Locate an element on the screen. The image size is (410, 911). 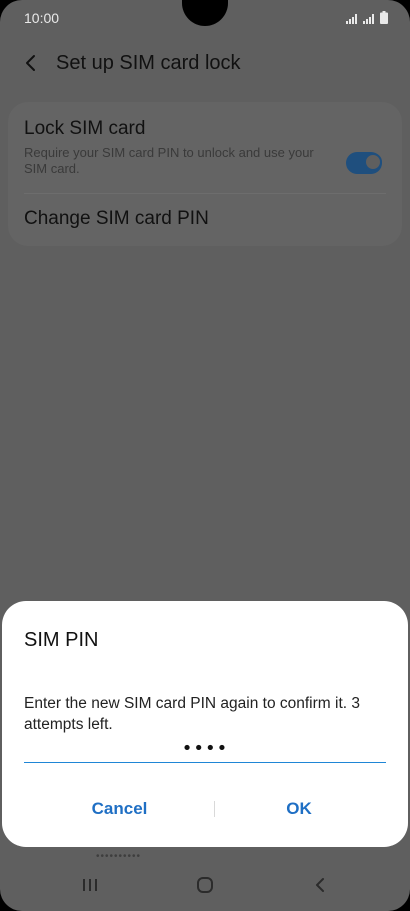
recents-icon is located at coordinates (90, 885).